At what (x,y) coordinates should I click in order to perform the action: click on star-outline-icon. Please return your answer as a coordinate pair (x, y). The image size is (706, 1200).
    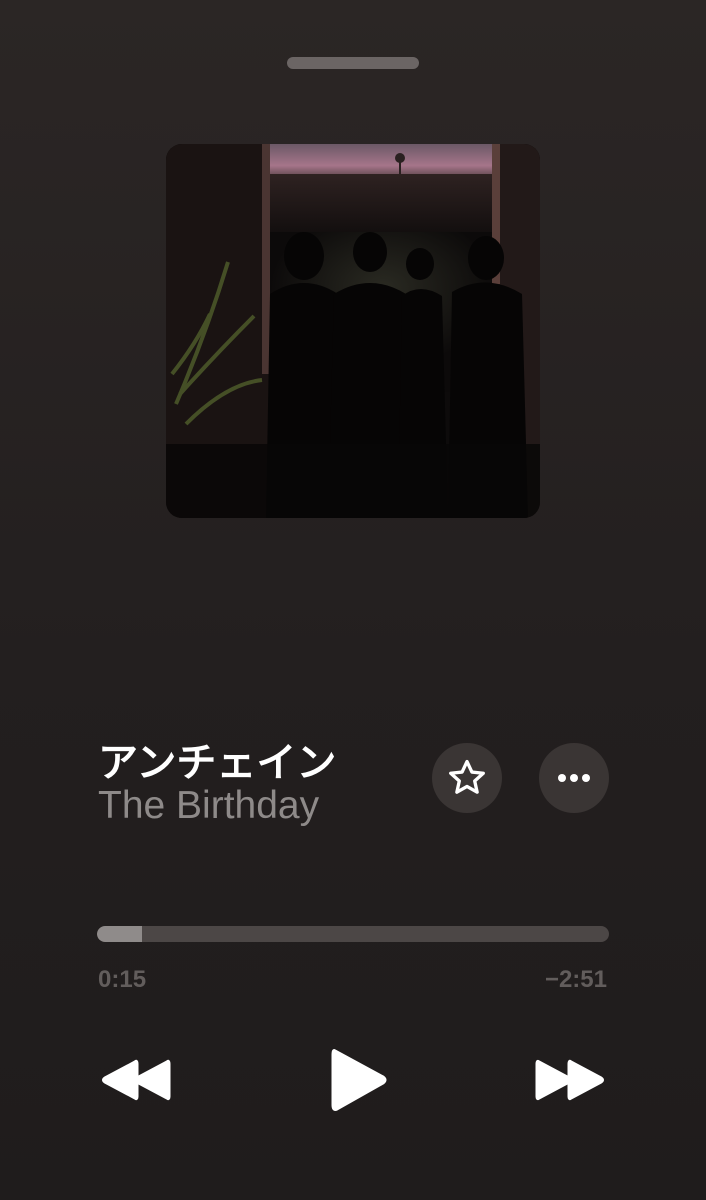
    Looking at the image, I should click on (467, 776).